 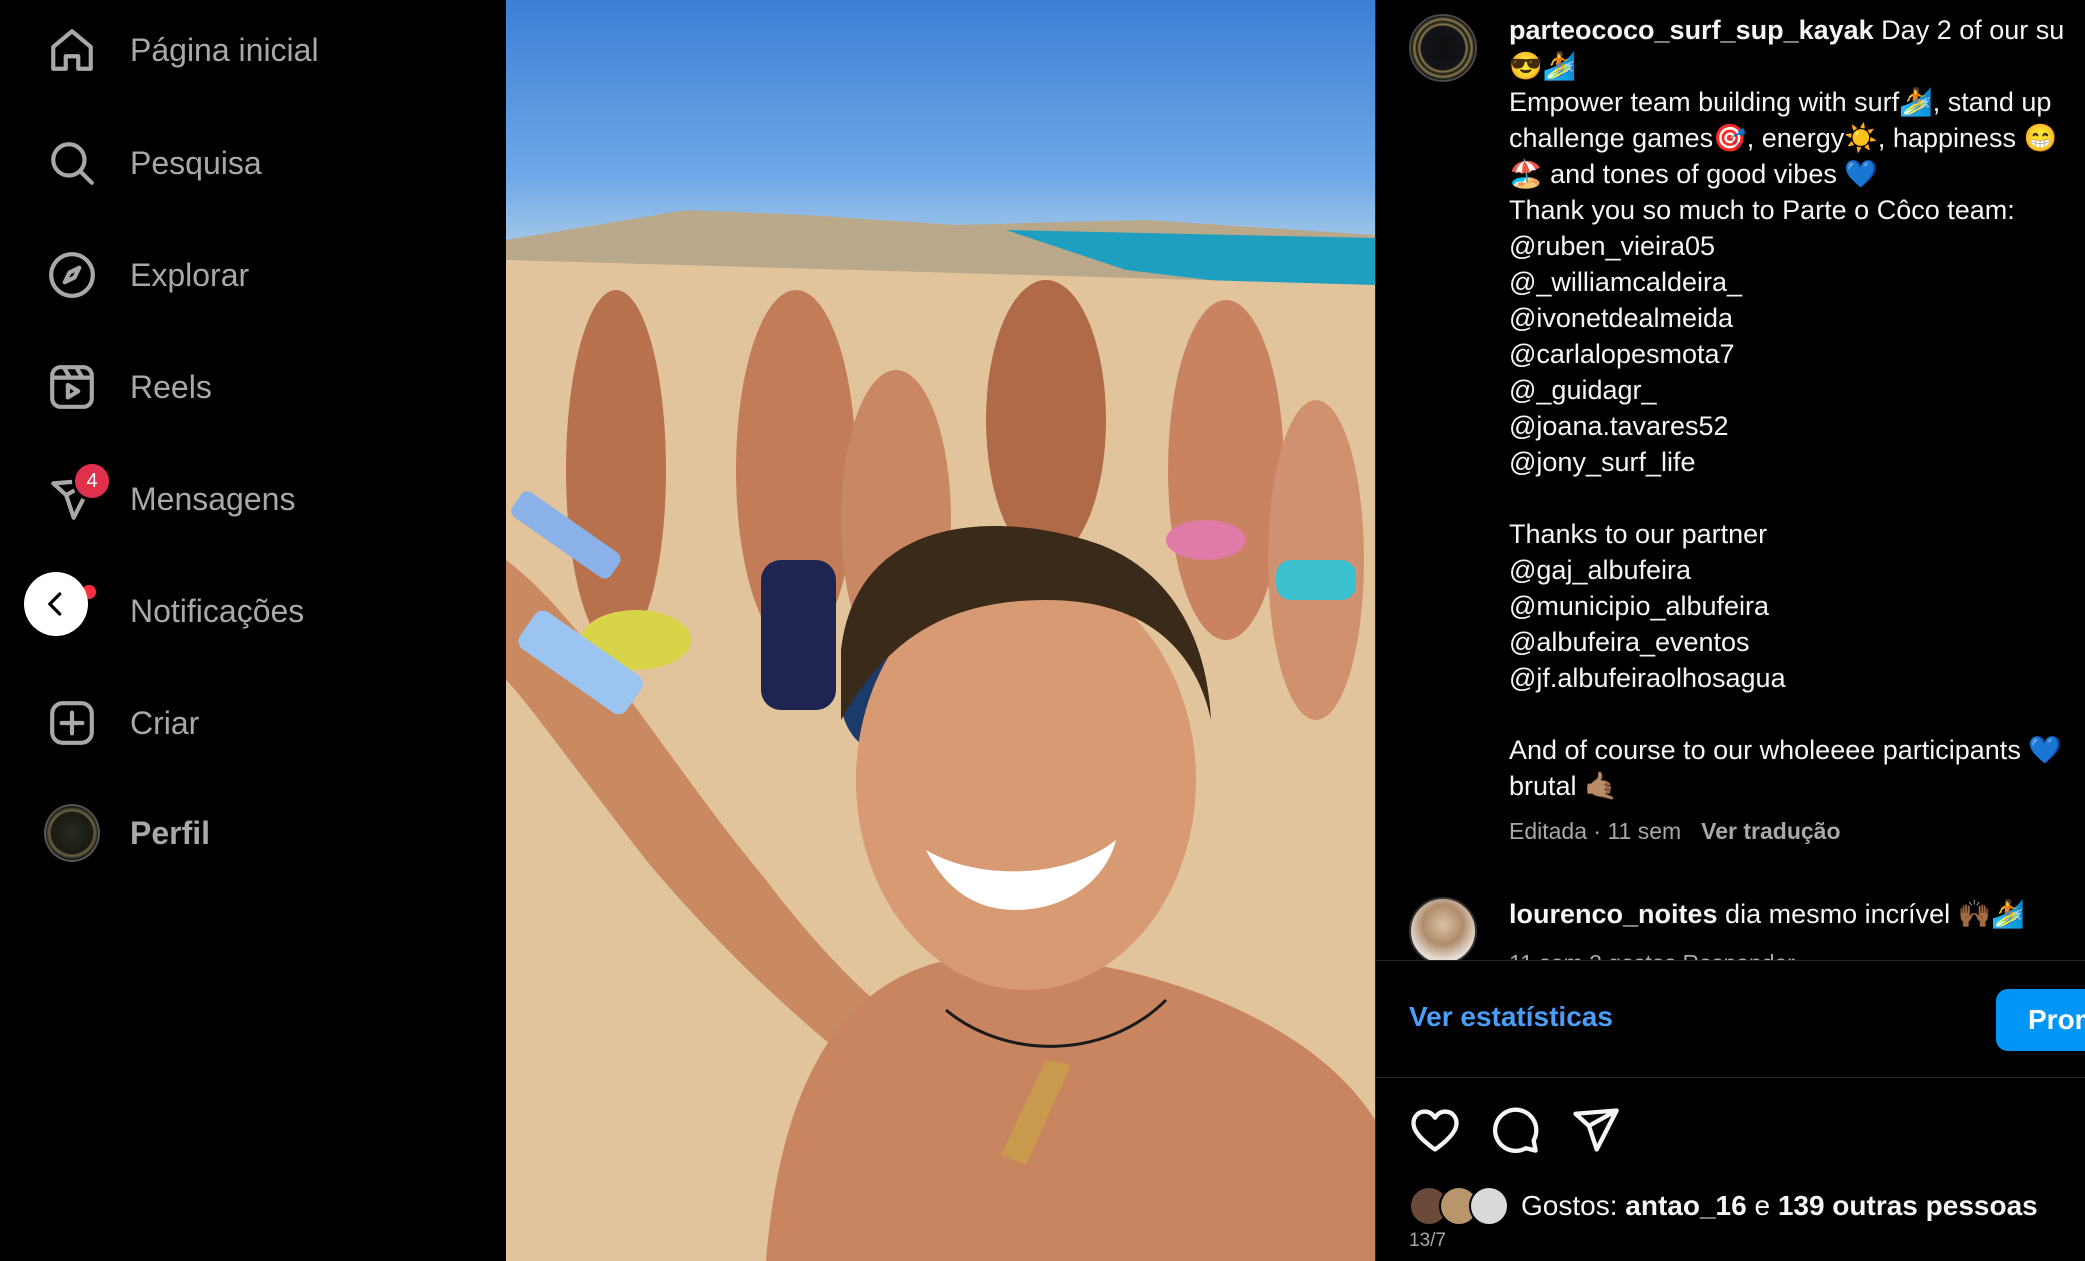 I want to click on sidebar-item-search: Pesquisa, so click(x=264, y=163).